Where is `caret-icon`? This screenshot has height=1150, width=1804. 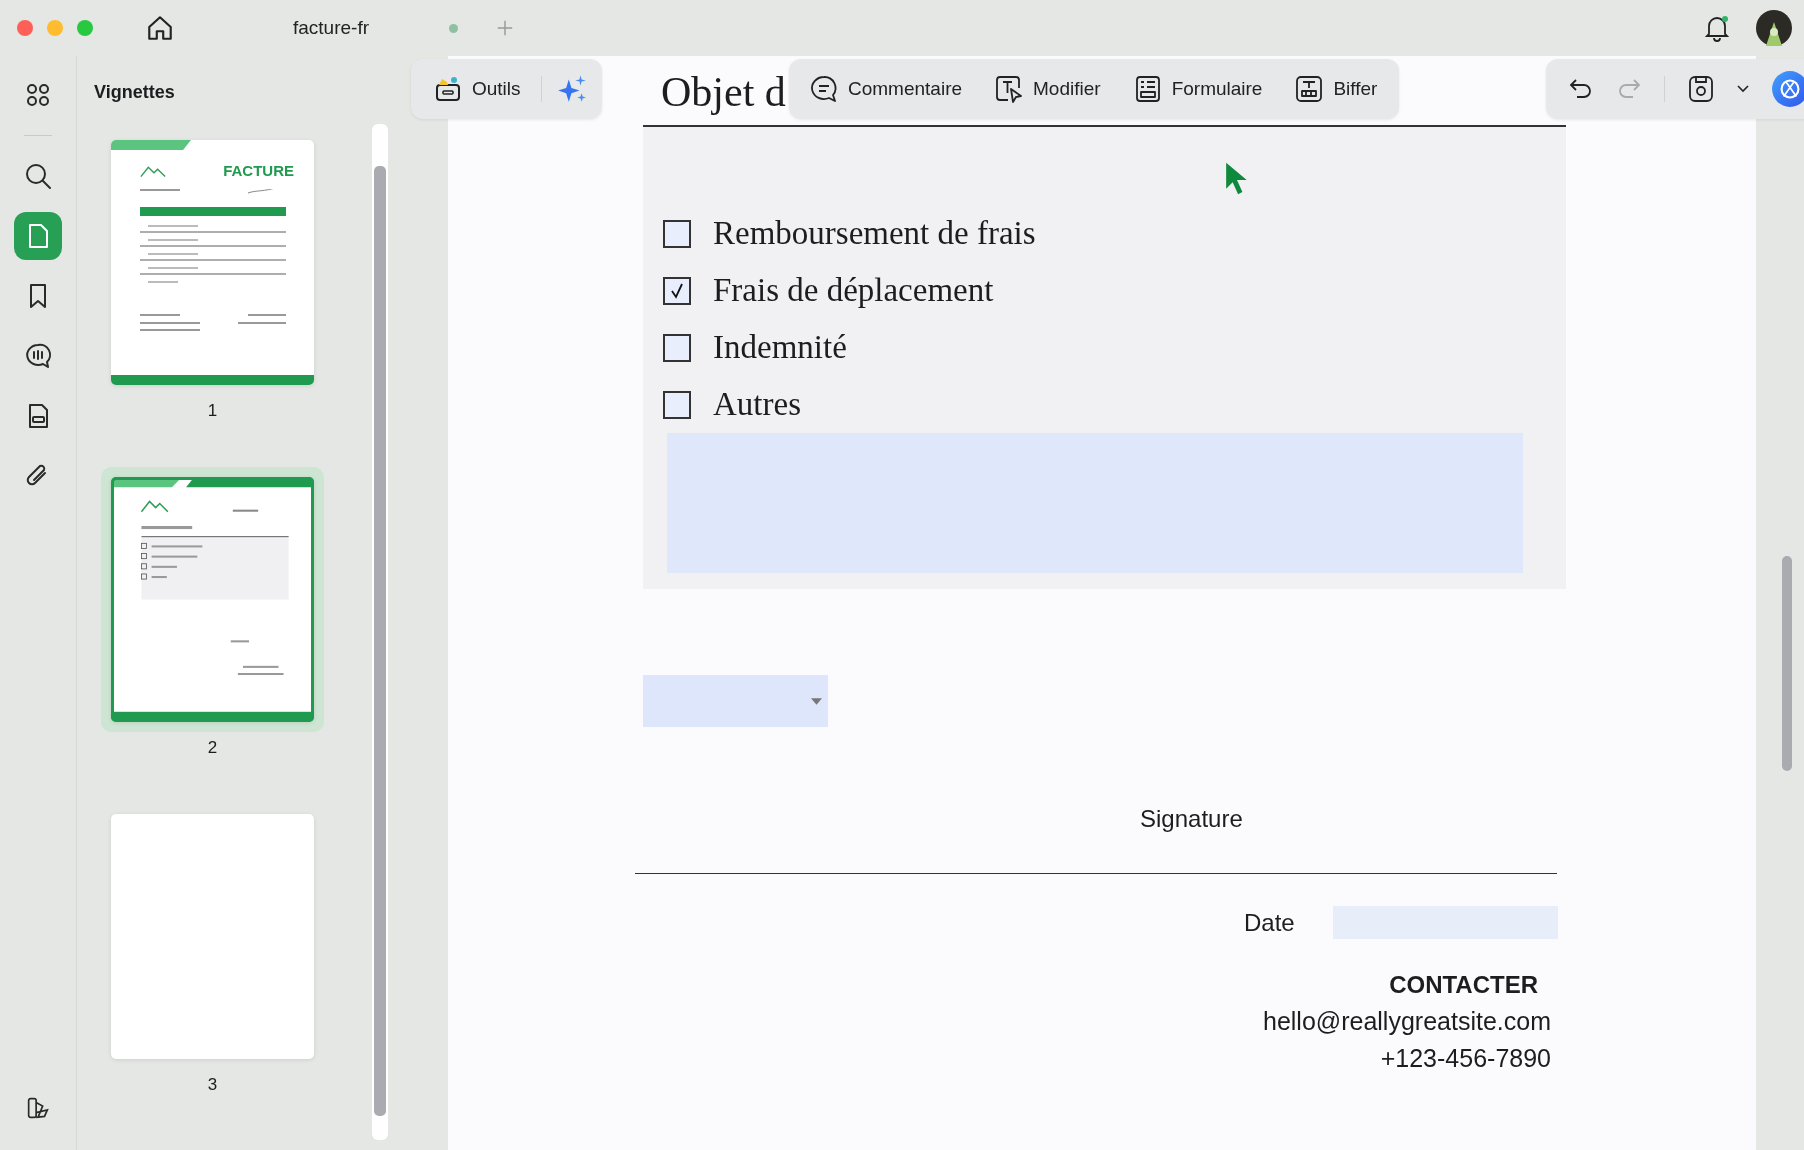
caret-icon is located at coordinates (816, 701).